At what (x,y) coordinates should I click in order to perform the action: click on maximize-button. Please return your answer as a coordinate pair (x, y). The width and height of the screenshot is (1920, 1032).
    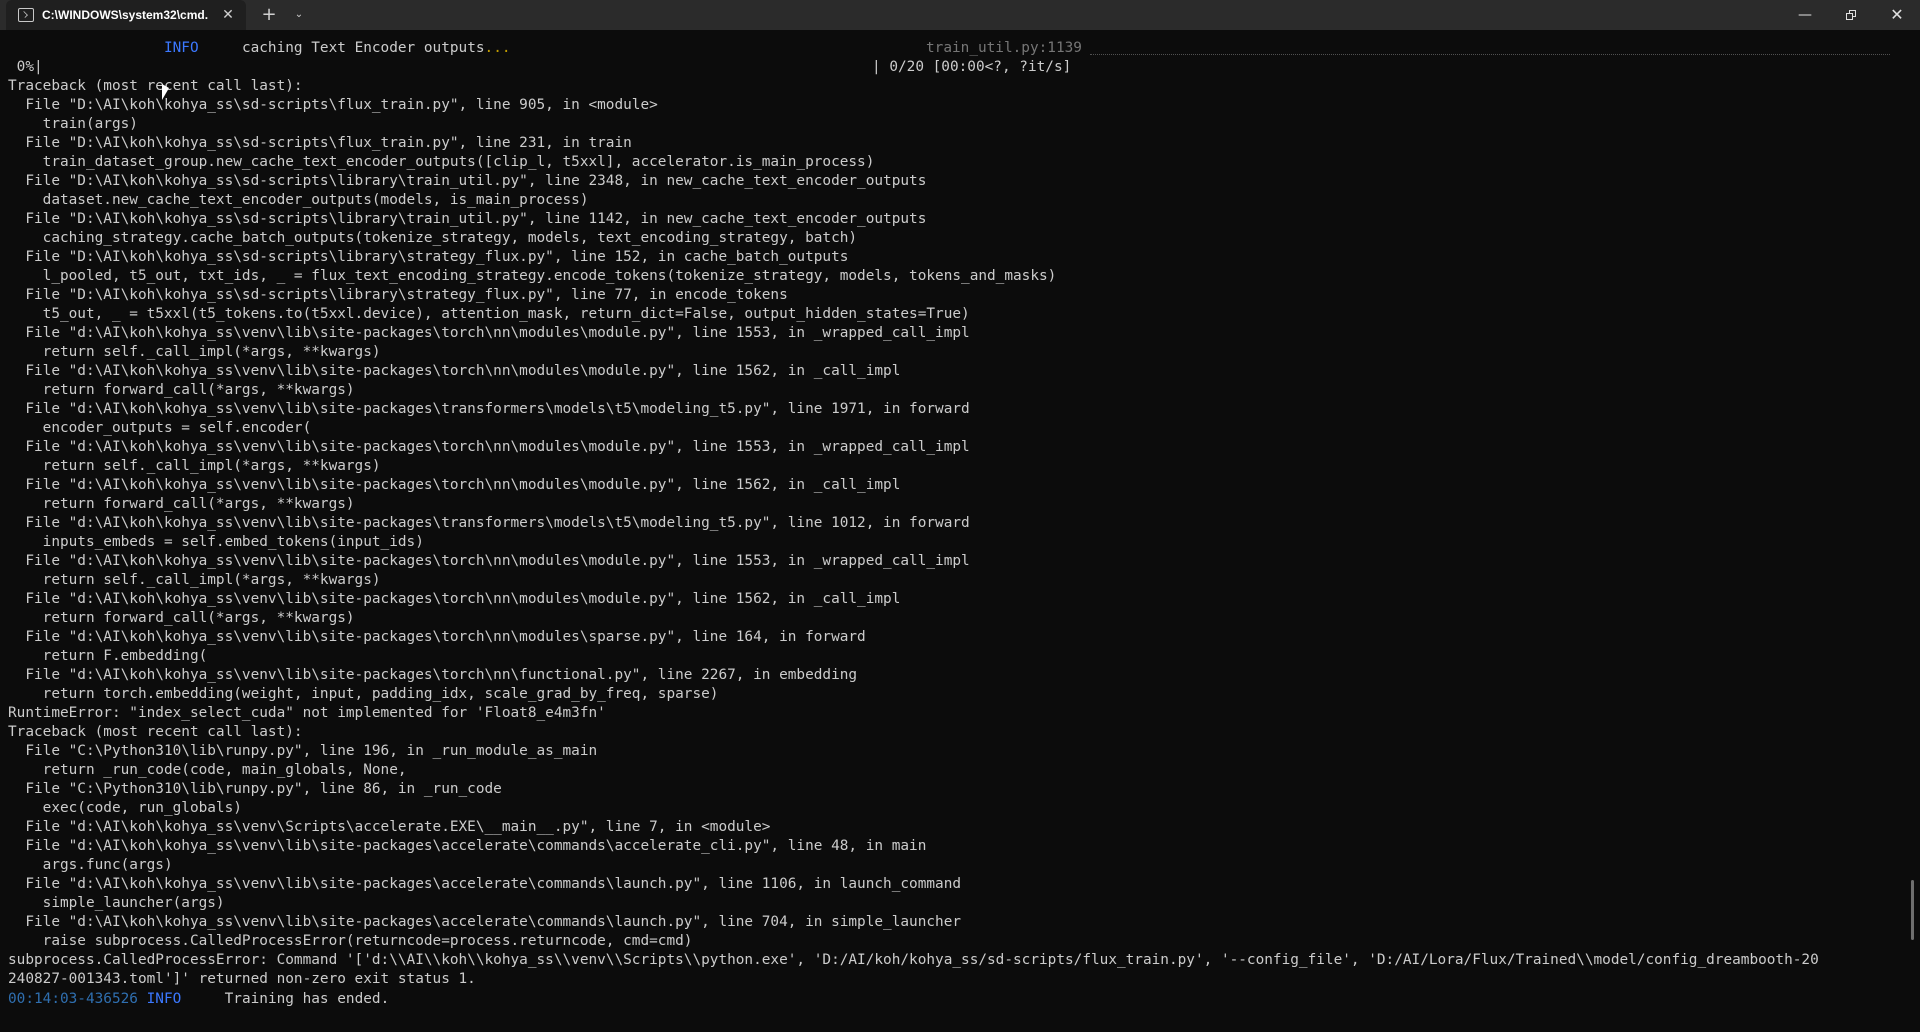
    Looking at the image, I should click on (1851, 15).